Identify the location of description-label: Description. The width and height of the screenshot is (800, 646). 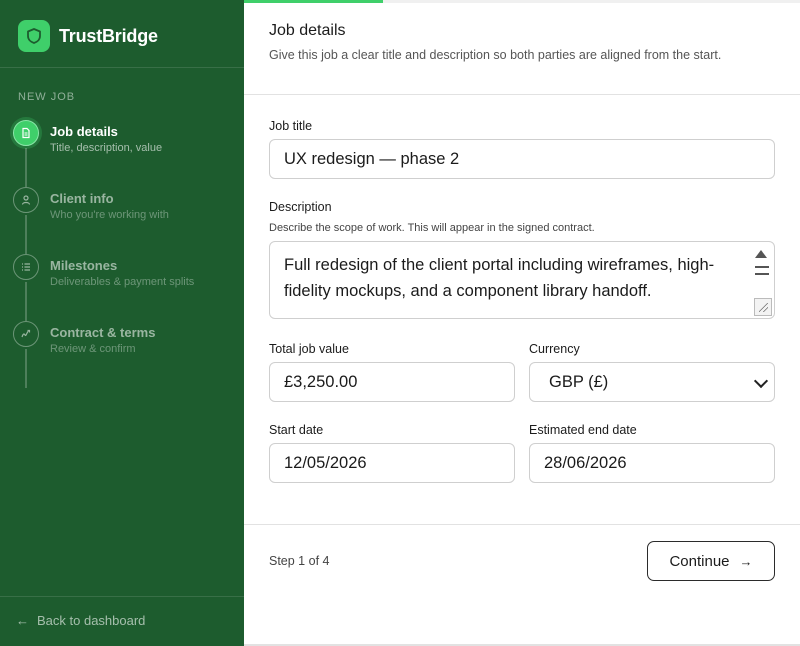
(300, 207).